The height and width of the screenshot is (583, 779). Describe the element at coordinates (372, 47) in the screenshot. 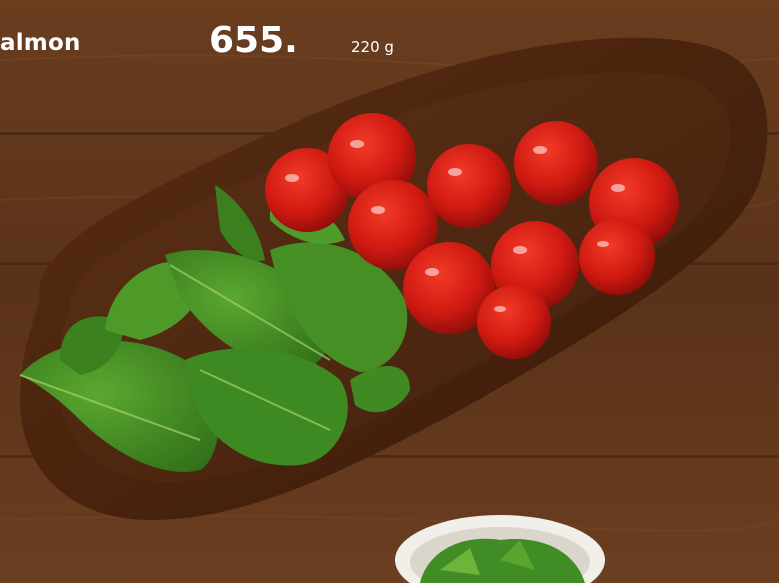

I see `dish-weight: 220 g` at that location.